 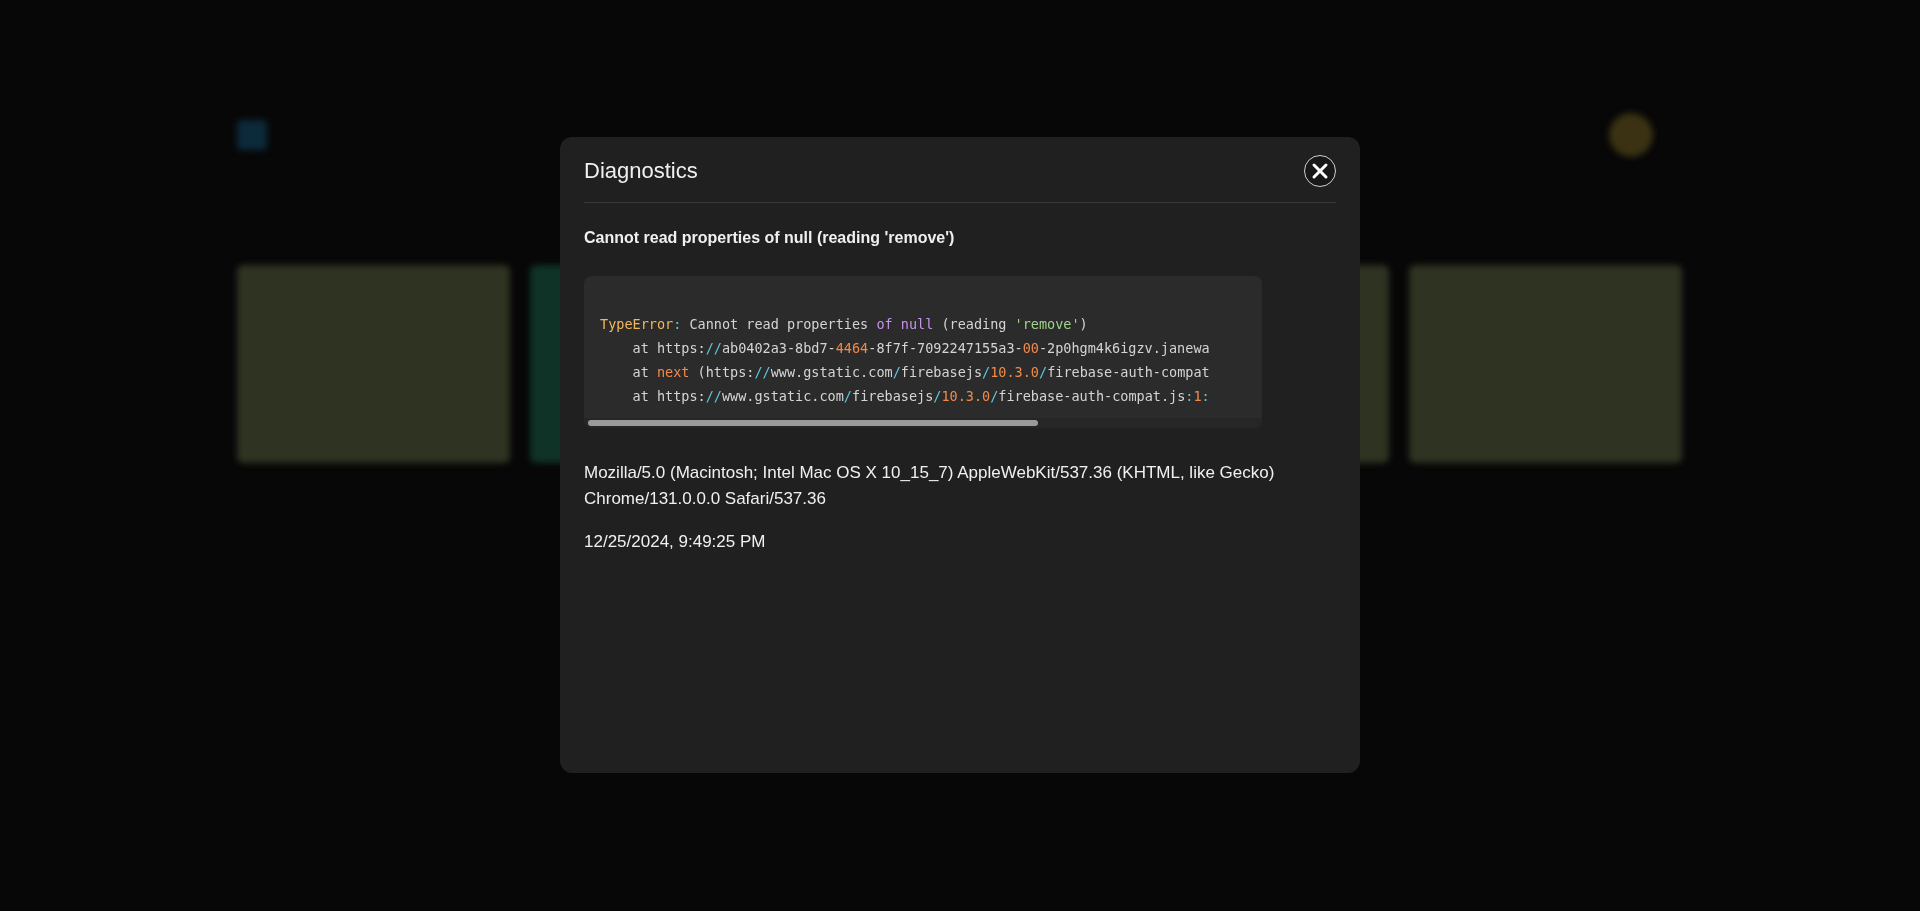 What do you see at coordinates (770, 238) in the screenshot?
I see `error-message: Cannot read properties of null (reading 'remove')` at bounding box center [770, 238].